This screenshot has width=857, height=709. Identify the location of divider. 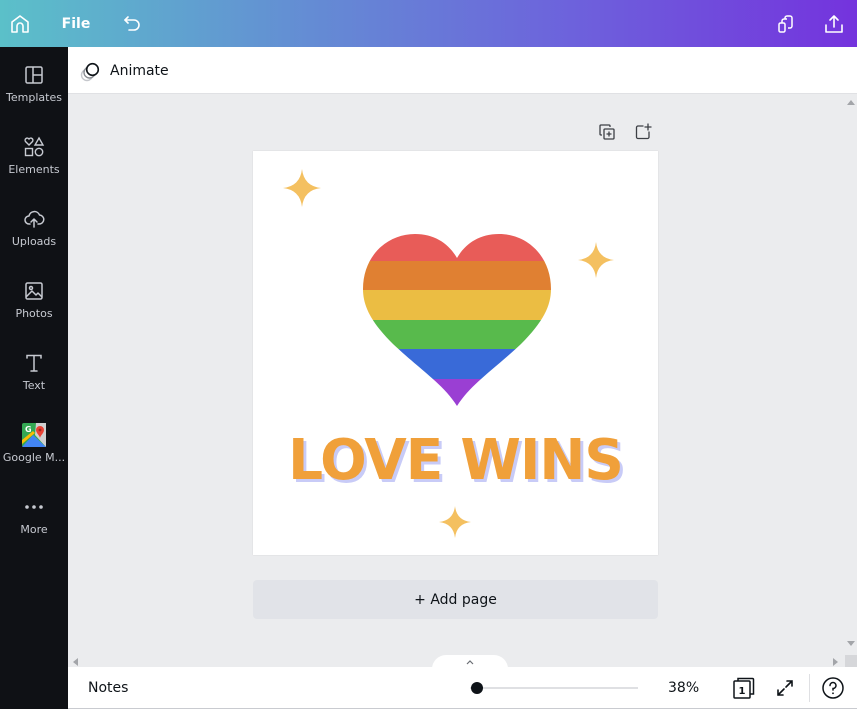
(809, 688).